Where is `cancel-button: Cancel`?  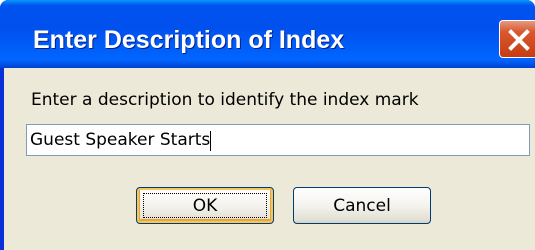
cancel-button: Cancel is located at coordinates (362, 205).